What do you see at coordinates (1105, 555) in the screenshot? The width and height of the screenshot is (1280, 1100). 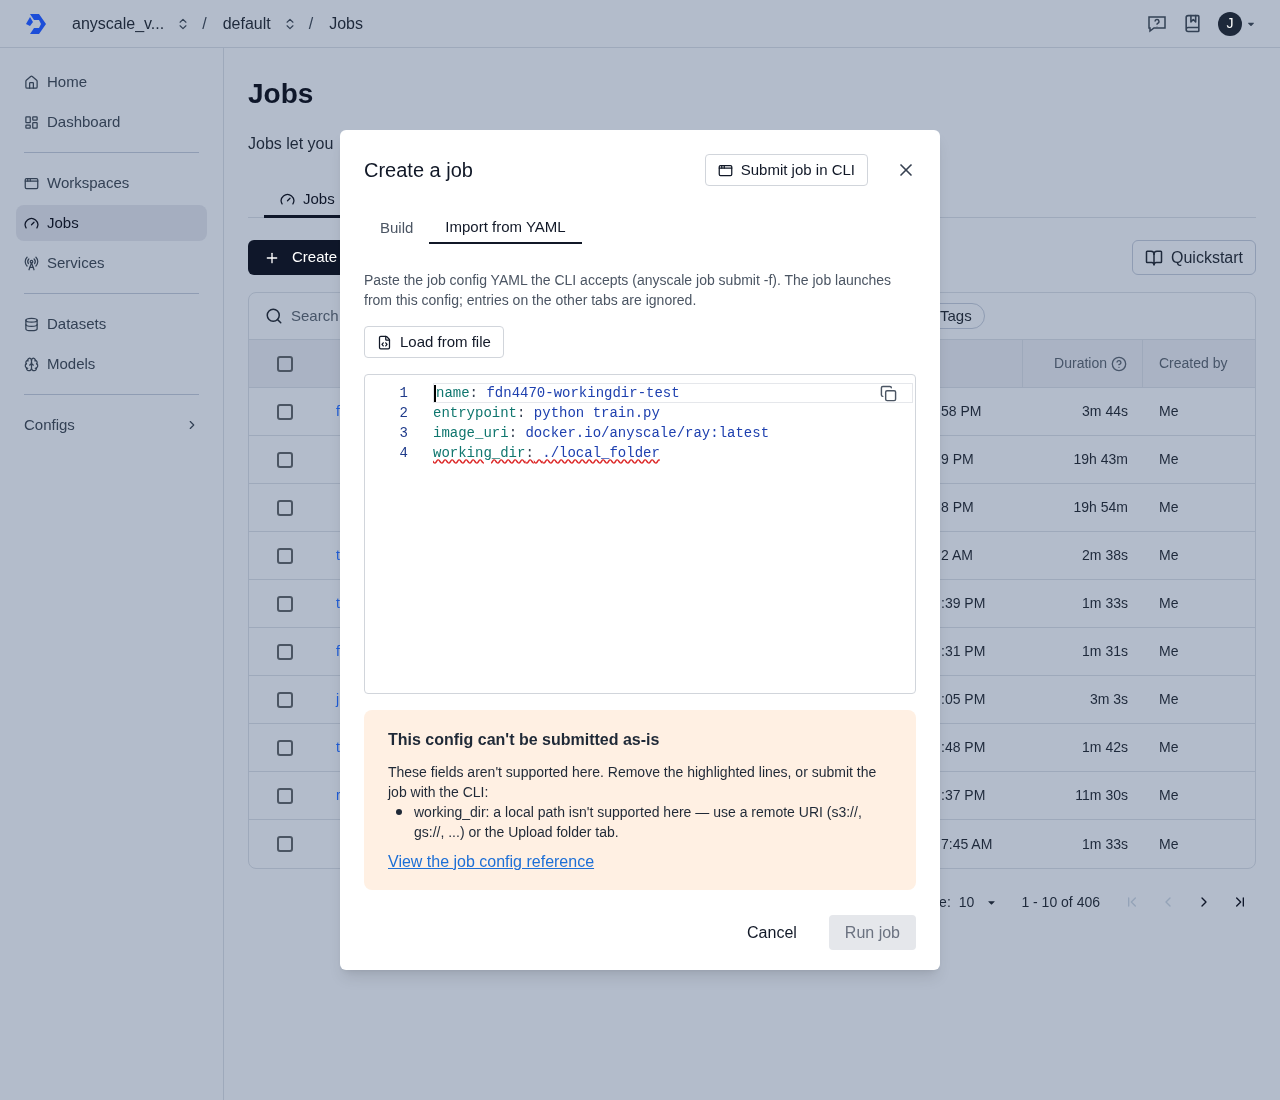 I see `table-cell-text: 2m 38s` at bounding box center [1105, 555].